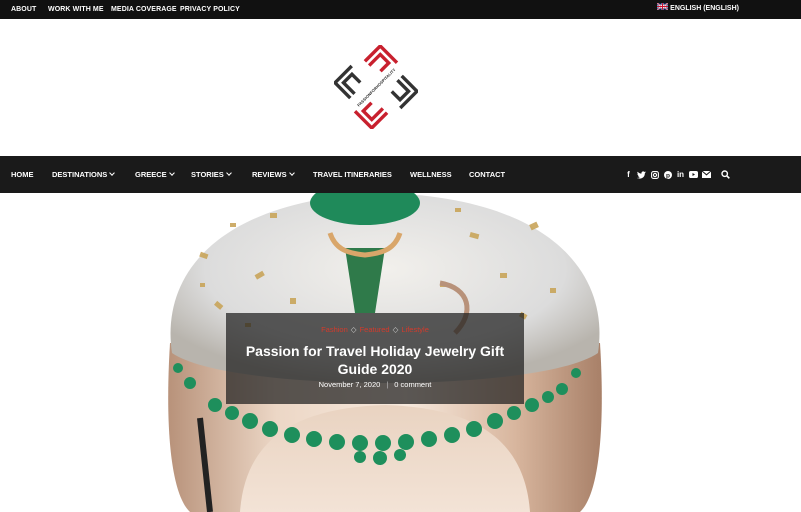 Image resolution: width=801 pixels, height=512 pixels. What do you see at coordinates (641, 174) in the screenshot?
I see `twitter-icon` at bounding box center [641, 174].